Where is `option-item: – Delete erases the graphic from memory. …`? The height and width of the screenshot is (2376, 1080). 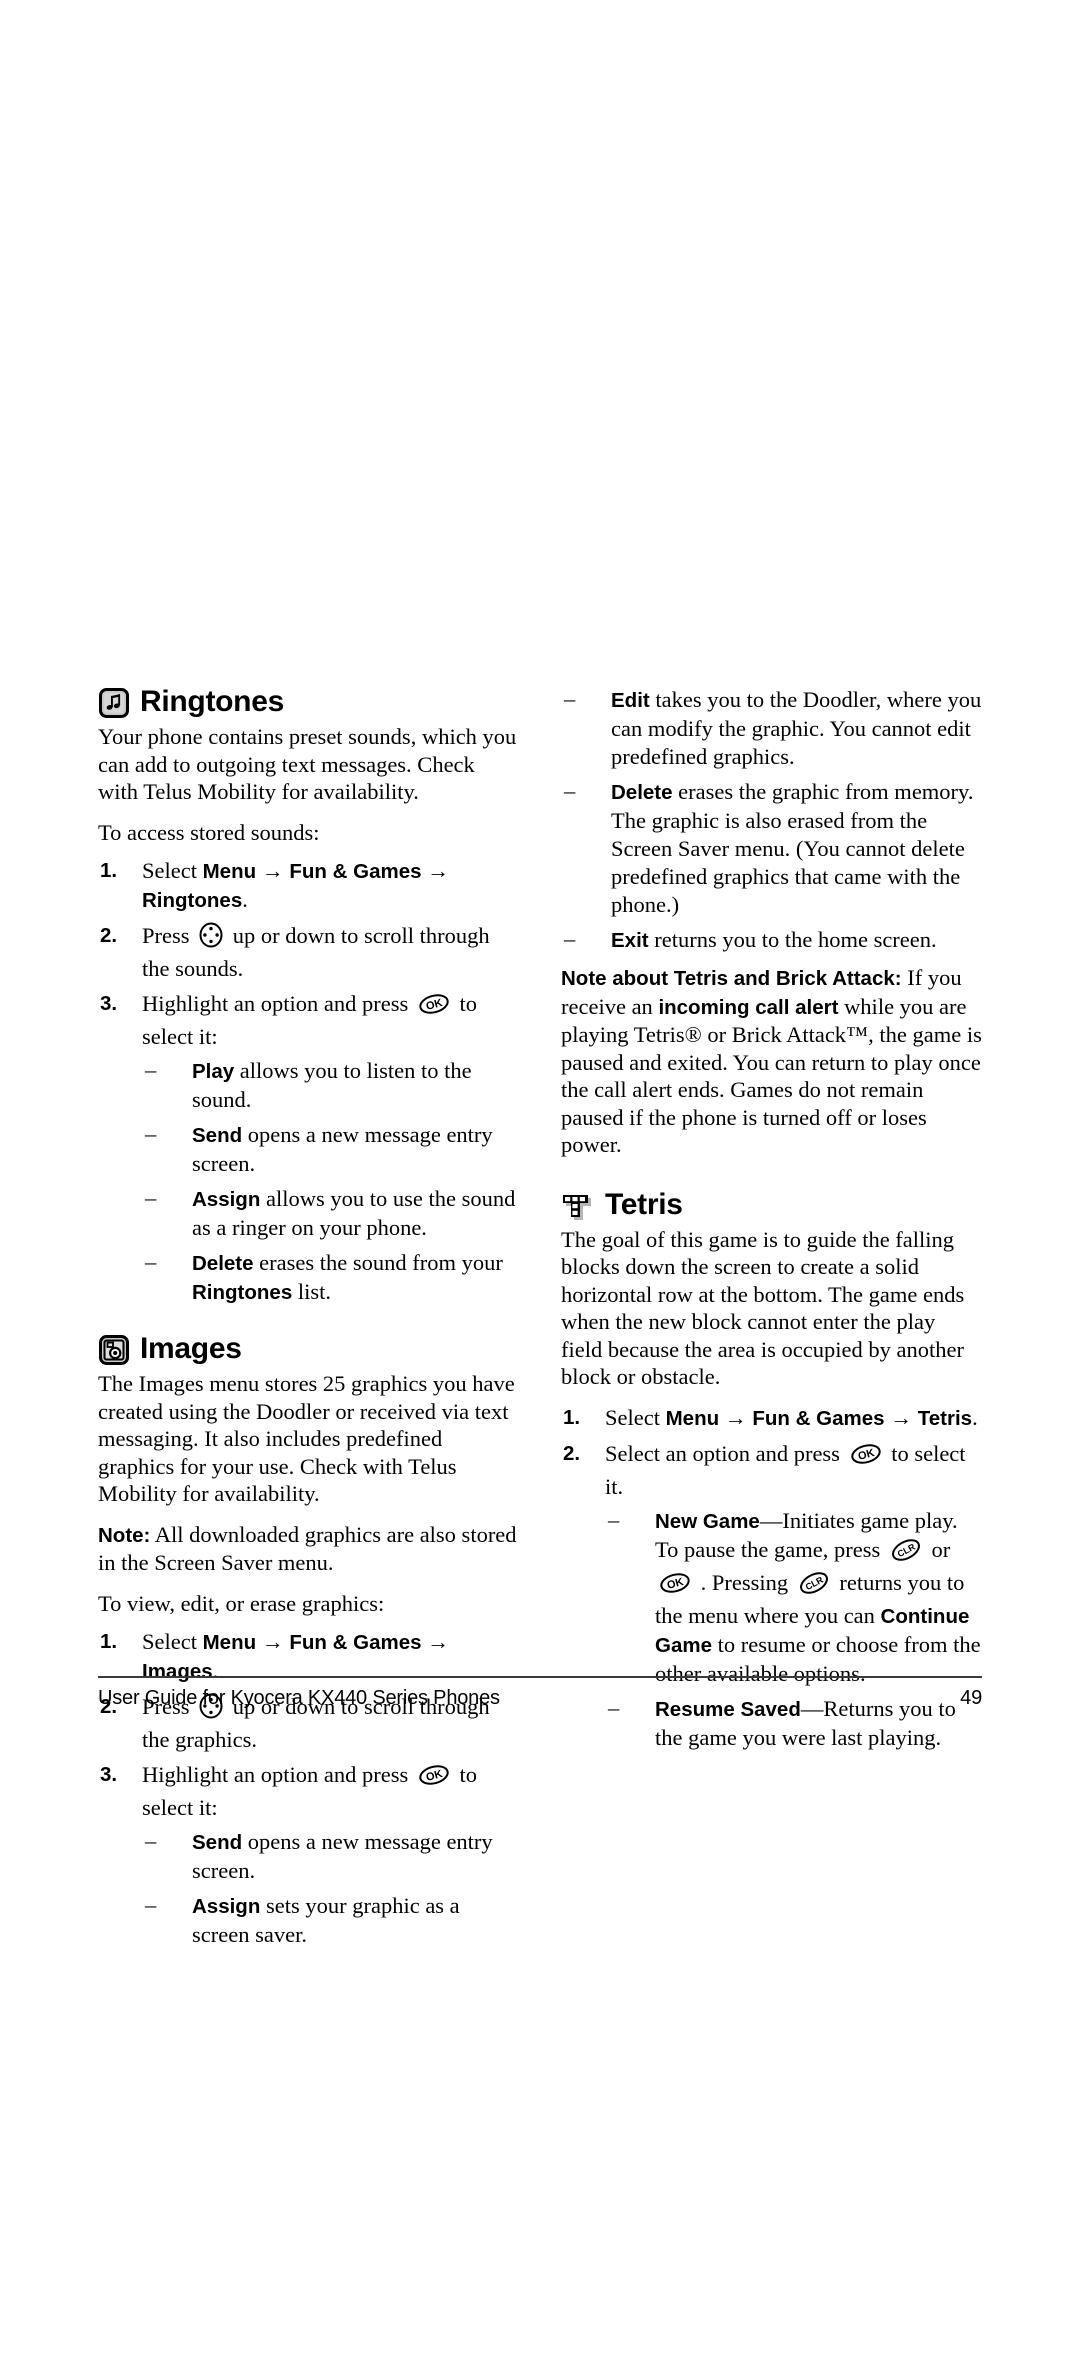 option-item: – Delete erases the graphic from memory. … is located at coordinates (771, 848).